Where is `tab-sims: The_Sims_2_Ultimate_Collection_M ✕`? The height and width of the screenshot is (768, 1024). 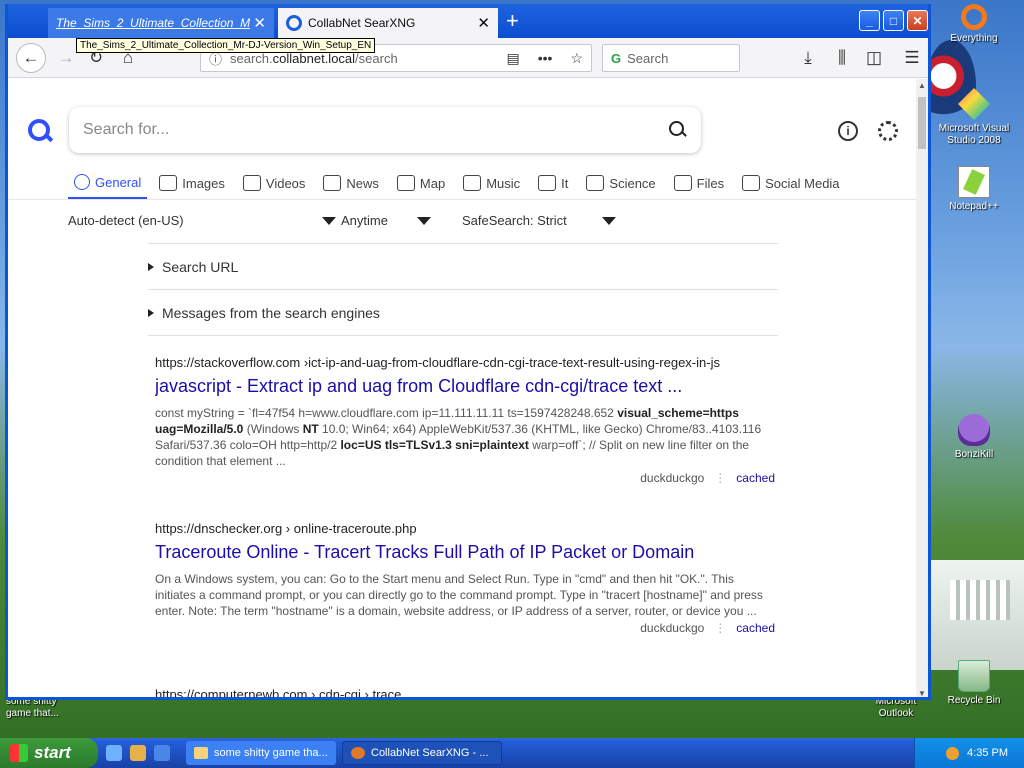
tab-sims: The_Sims_2_Ultimate_Collection_M ✕ is located at coordinates (161, 23).